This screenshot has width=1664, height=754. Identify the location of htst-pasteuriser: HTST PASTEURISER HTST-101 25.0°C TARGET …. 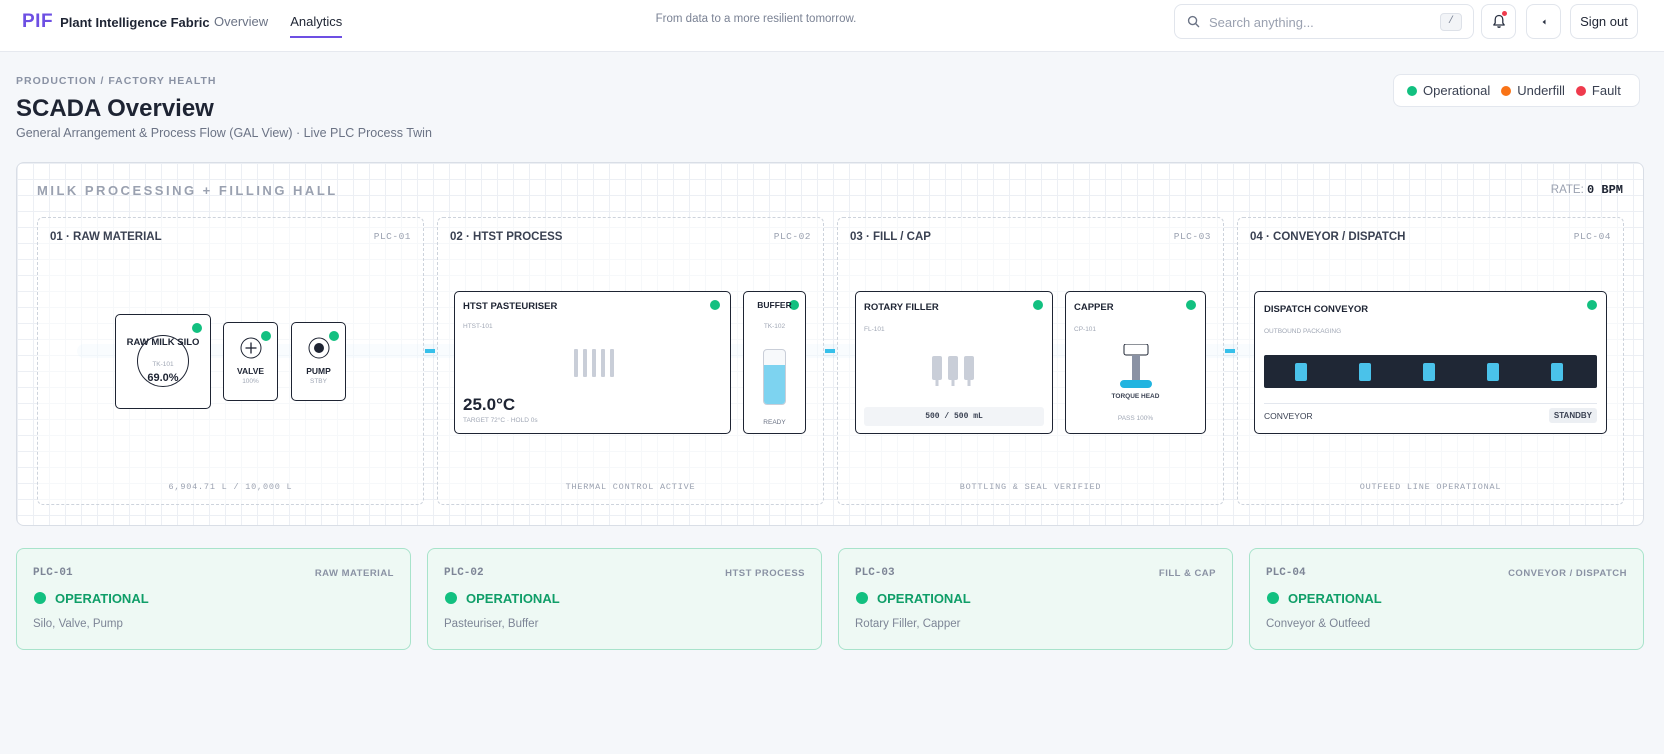
(592, 362).